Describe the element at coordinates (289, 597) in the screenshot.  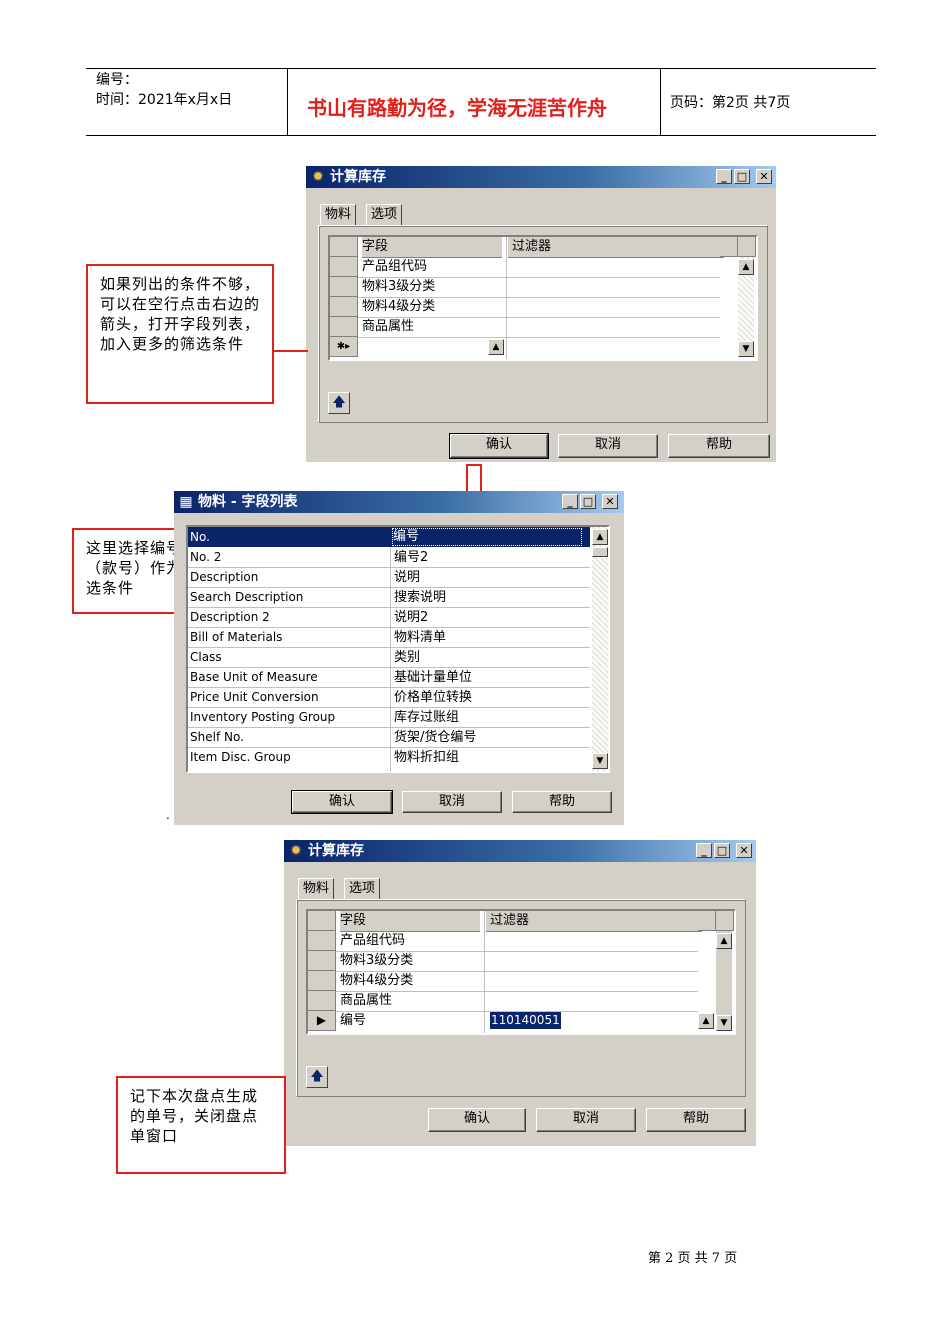
I see `field-name: Search Description` at that location.